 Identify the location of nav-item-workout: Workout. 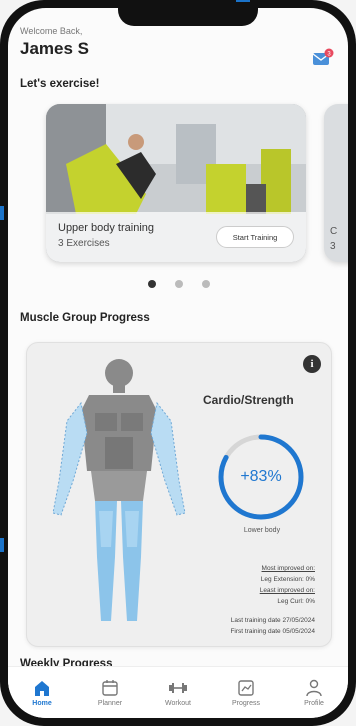
(178, 693).